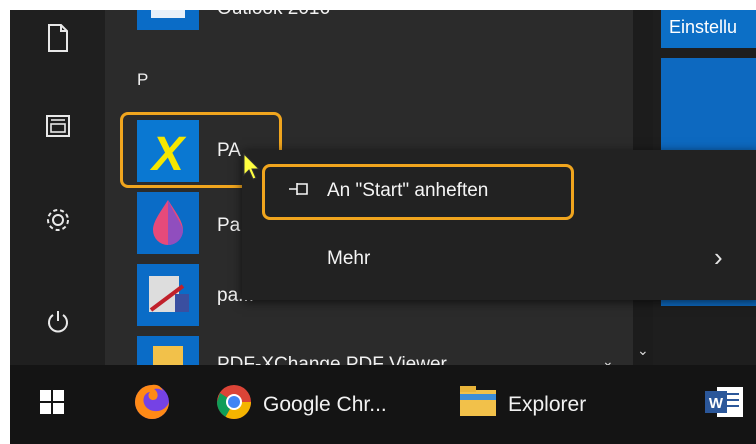 The image size is (756, 444). What do you see at coordinates (643, 350) in the screenshot?
I see `scroll-down-chevron-icon: ⌄` at bounding box center [643, 350].